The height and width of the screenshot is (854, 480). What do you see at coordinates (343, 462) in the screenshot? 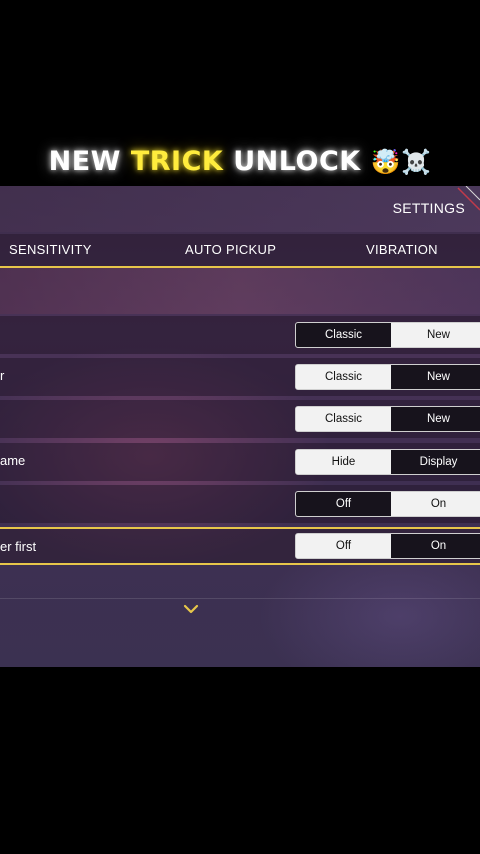
I see `option-hide: Hide` at bounding box center [343, 462].